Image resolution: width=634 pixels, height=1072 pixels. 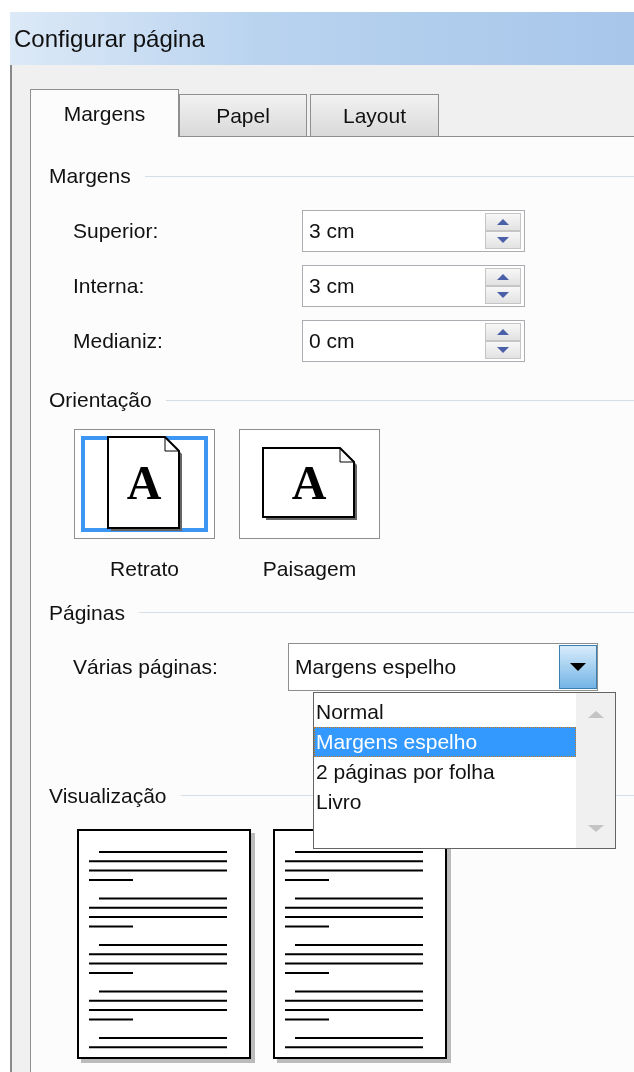 I want to click on caret-icon, so click(x=578, y=666).